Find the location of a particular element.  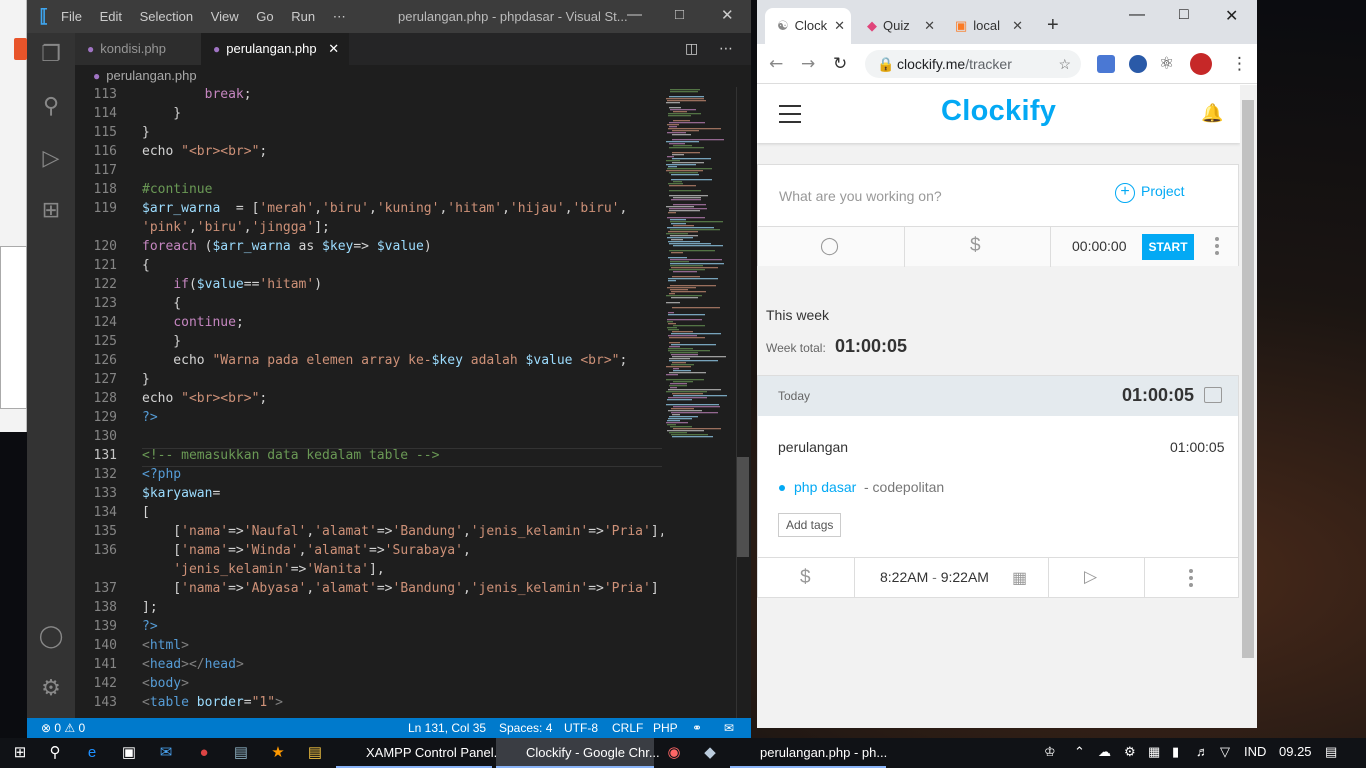

profile-avatar is located at coordinates (1201, 64).